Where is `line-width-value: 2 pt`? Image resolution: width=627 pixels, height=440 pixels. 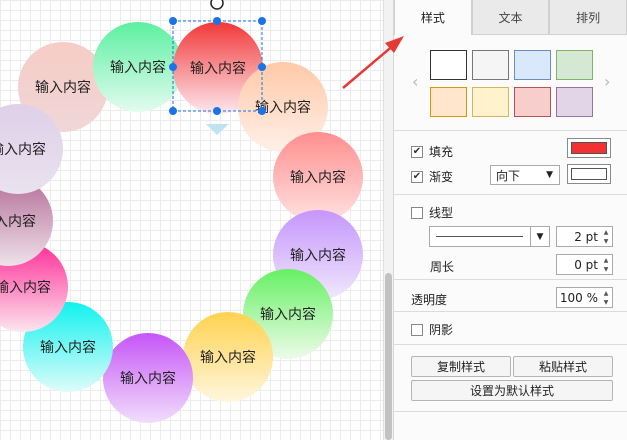
line-width-value: 2 pt is located at coordinates (586, 236).